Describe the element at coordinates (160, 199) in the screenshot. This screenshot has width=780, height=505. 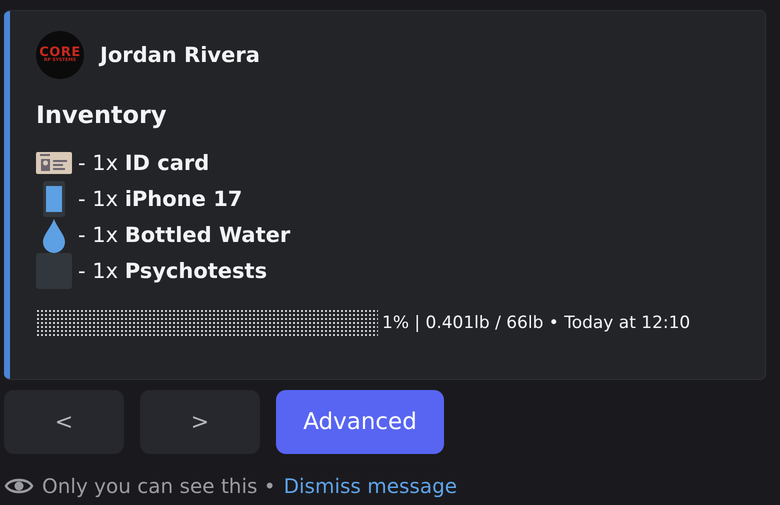
I see `inventory-item: - 1x iPhone 17` at that location.